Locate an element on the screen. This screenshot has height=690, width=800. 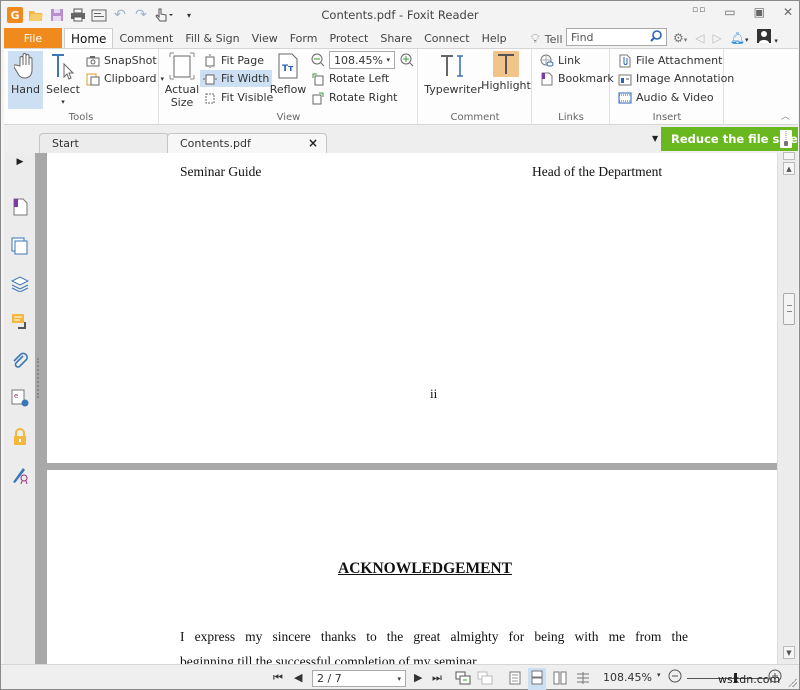
ribbon-display-icon: ▫▫ is located at coordinates (699, 12).